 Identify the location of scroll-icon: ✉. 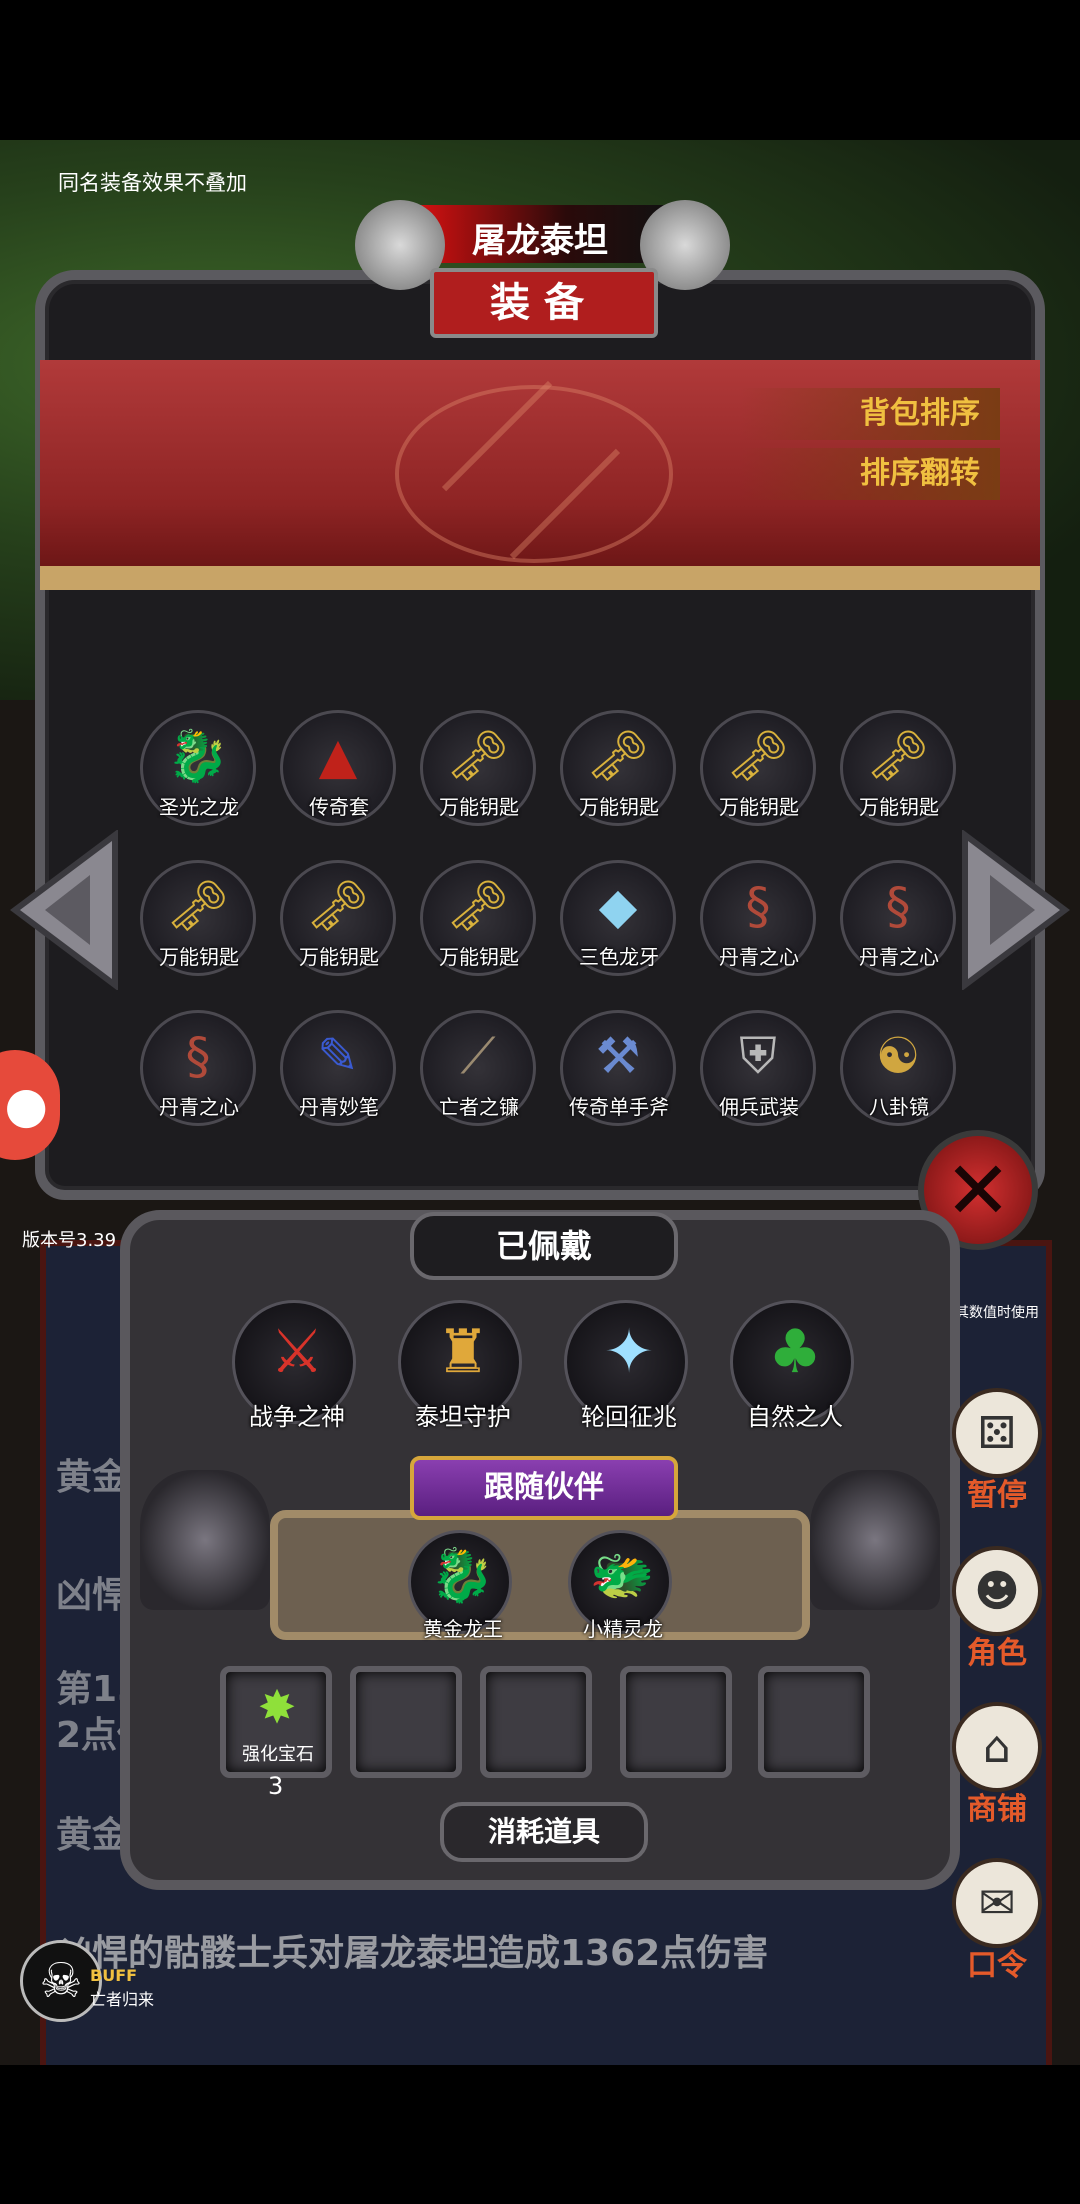
(997, 1903).